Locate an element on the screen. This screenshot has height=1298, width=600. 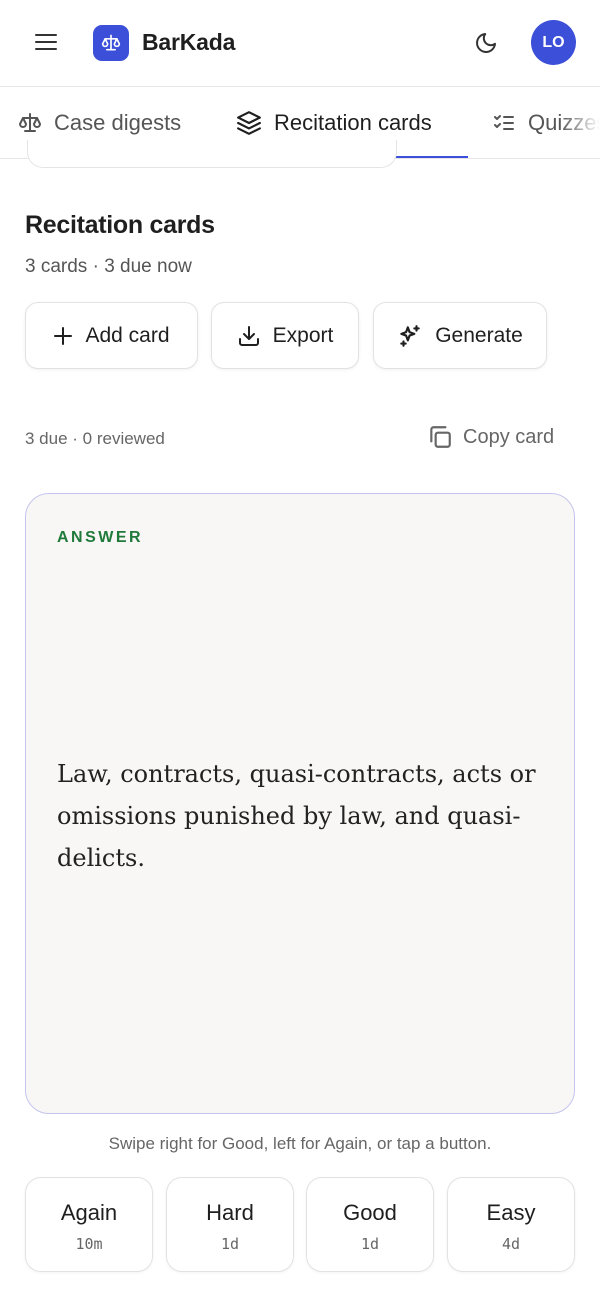
generate-button: Generate is located at coordinates (460, 335).